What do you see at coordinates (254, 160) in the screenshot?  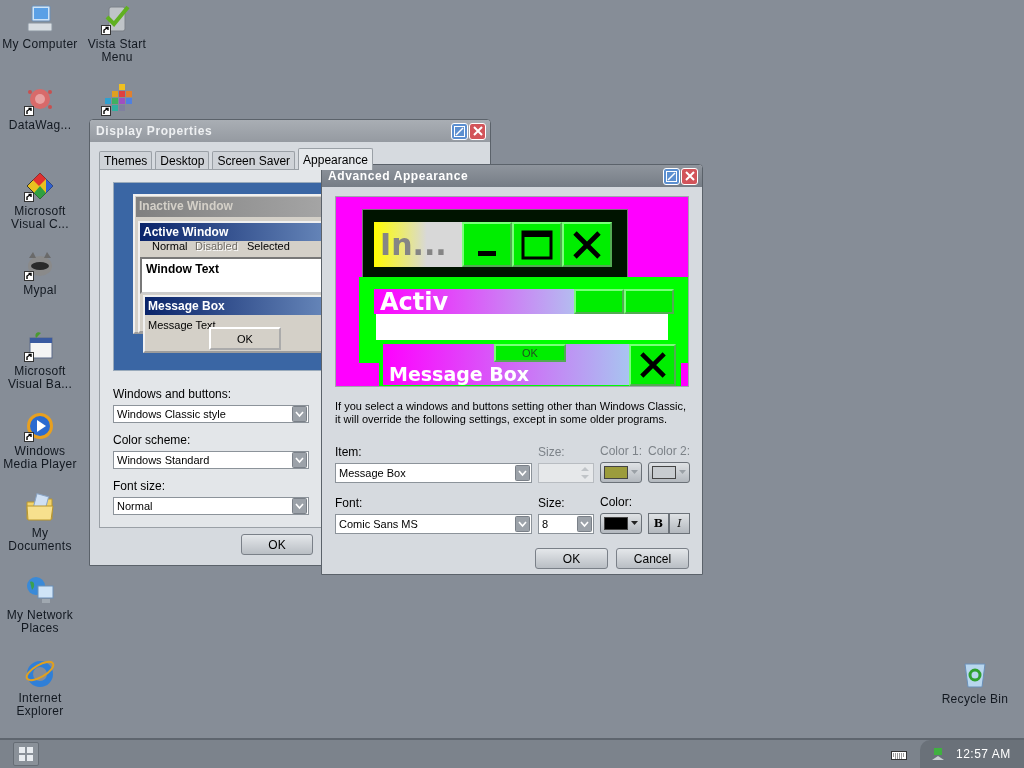 I see `tab: Screen Saver` at bounding box center [254, 160].